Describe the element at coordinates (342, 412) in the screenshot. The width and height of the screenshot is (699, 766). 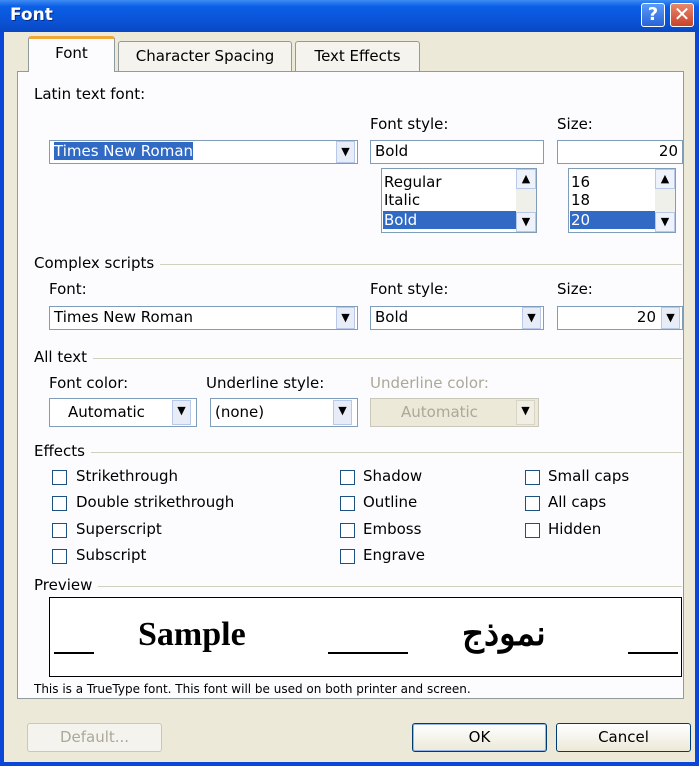
I see `underline-style-dropdown-icon` at that location.